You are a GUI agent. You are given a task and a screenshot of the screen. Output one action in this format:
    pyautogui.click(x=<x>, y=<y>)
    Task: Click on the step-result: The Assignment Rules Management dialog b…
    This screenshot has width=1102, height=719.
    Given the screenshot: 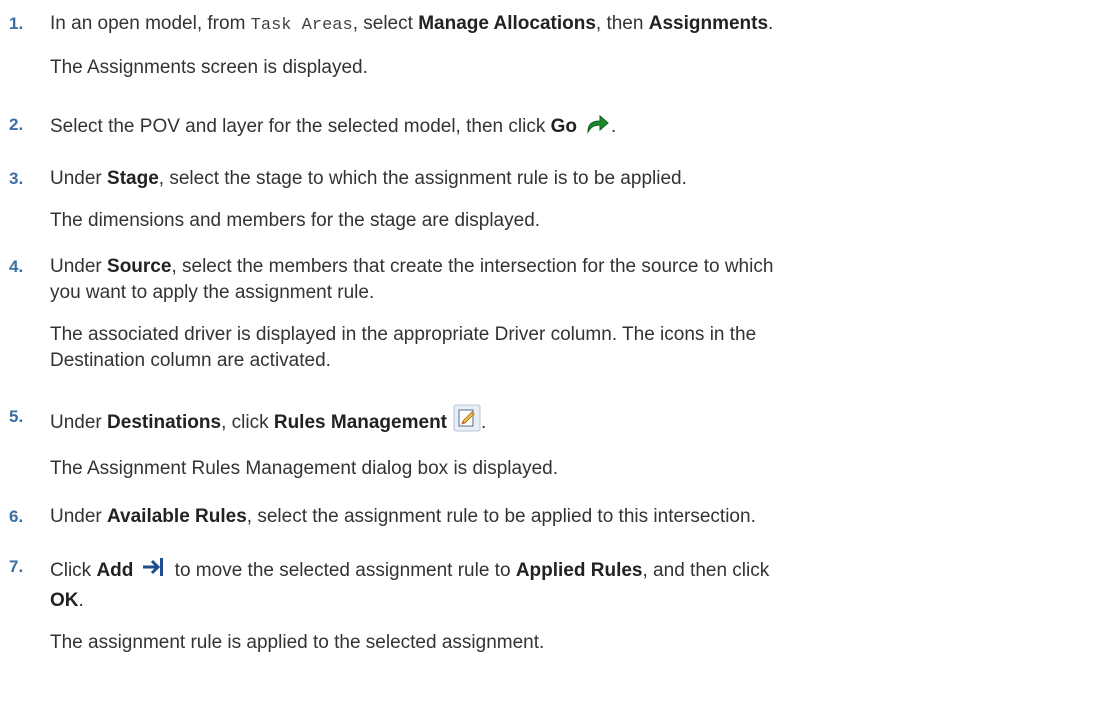 What is the action you would take?
    pyautogui.click(x=304, y=468)
    